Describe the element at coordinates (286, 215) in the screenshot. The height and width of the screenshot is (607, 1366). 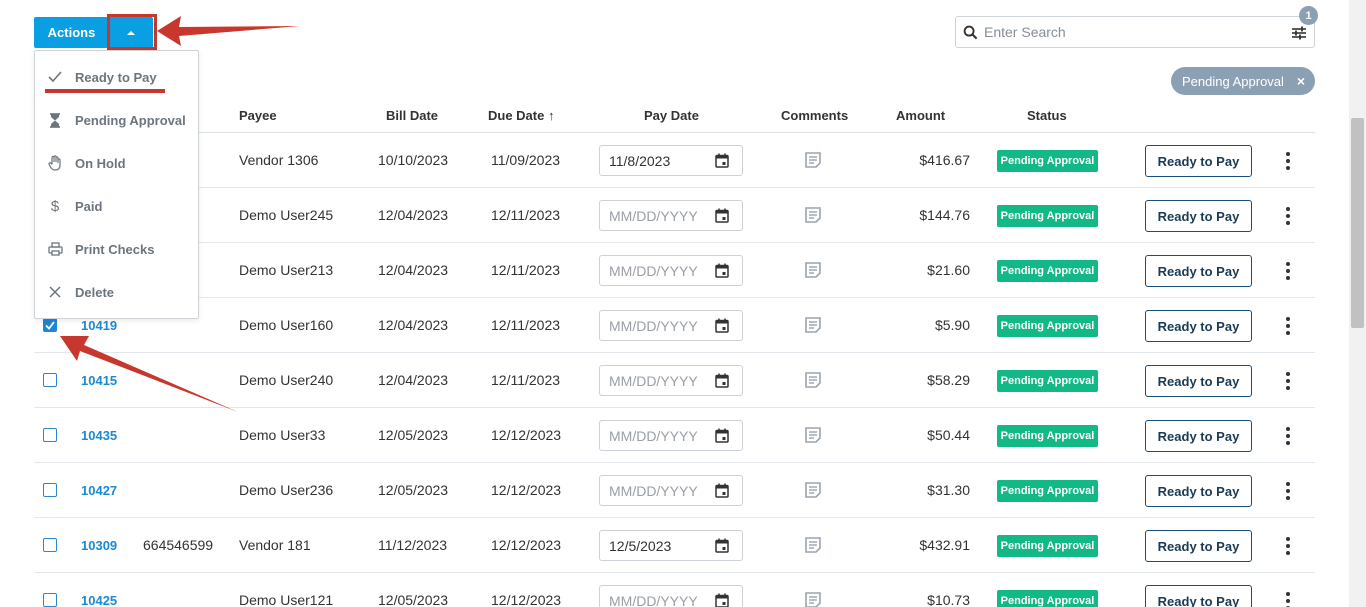
I see `payee-name: Demo User245` at that location.